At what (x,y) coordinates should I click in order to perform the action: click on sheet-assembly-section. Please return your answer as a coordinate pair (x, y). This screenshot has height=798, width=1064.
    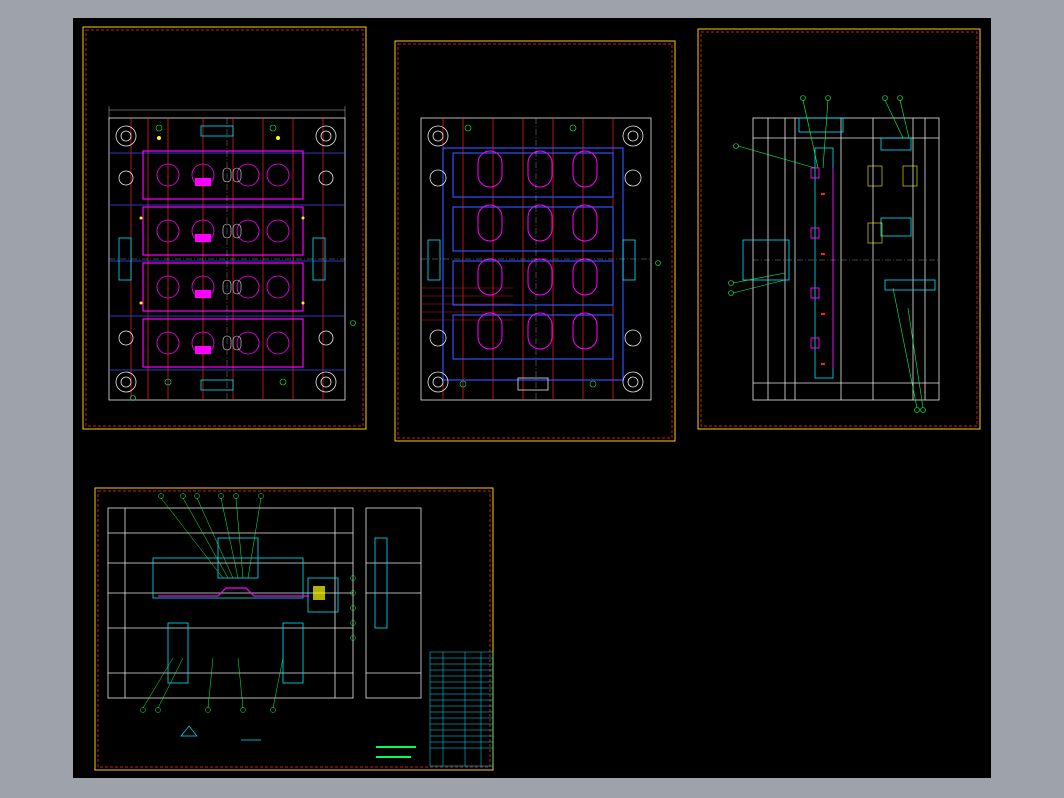
    Looking at the image, I should click on (294, 629).